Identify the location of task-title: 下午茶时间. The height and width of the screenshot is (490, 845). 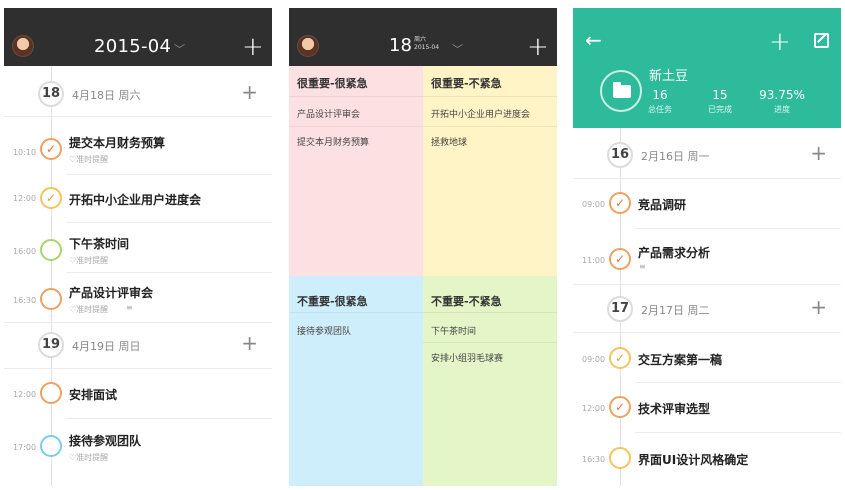
(99, 244).